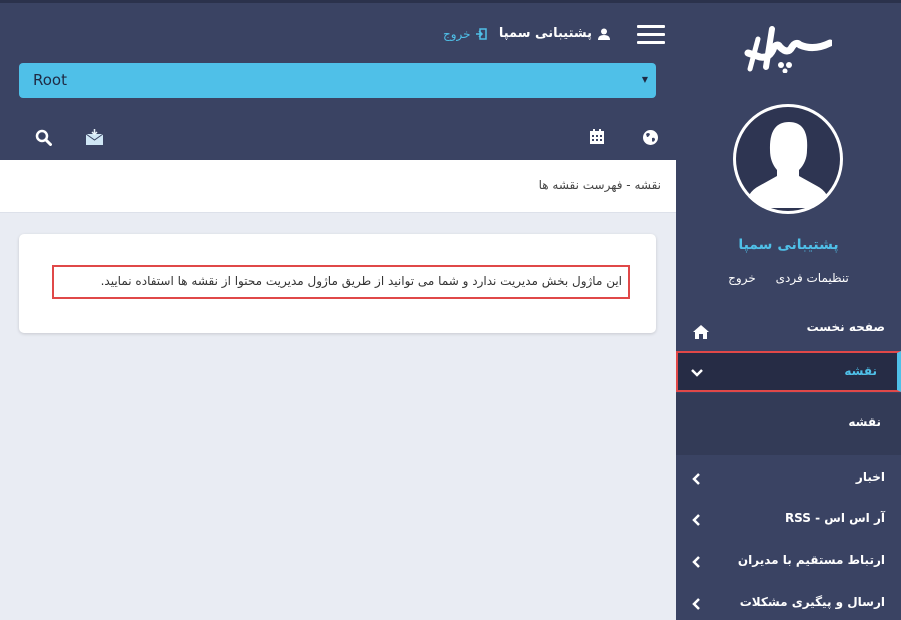 The image size is (901, 620). Describe the element at coordinates (742, 278) in the screenshot. I see `sidebar-logout-link: خروج` at that location.